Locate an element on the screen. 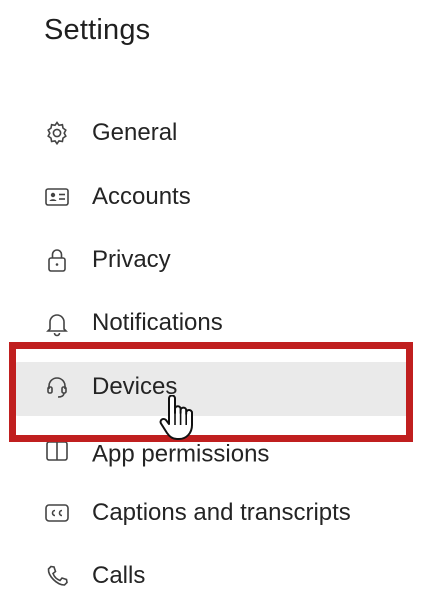  settings-item-captions-and-transcripts: Captions and transcripts is located at coordinates (212, 513).